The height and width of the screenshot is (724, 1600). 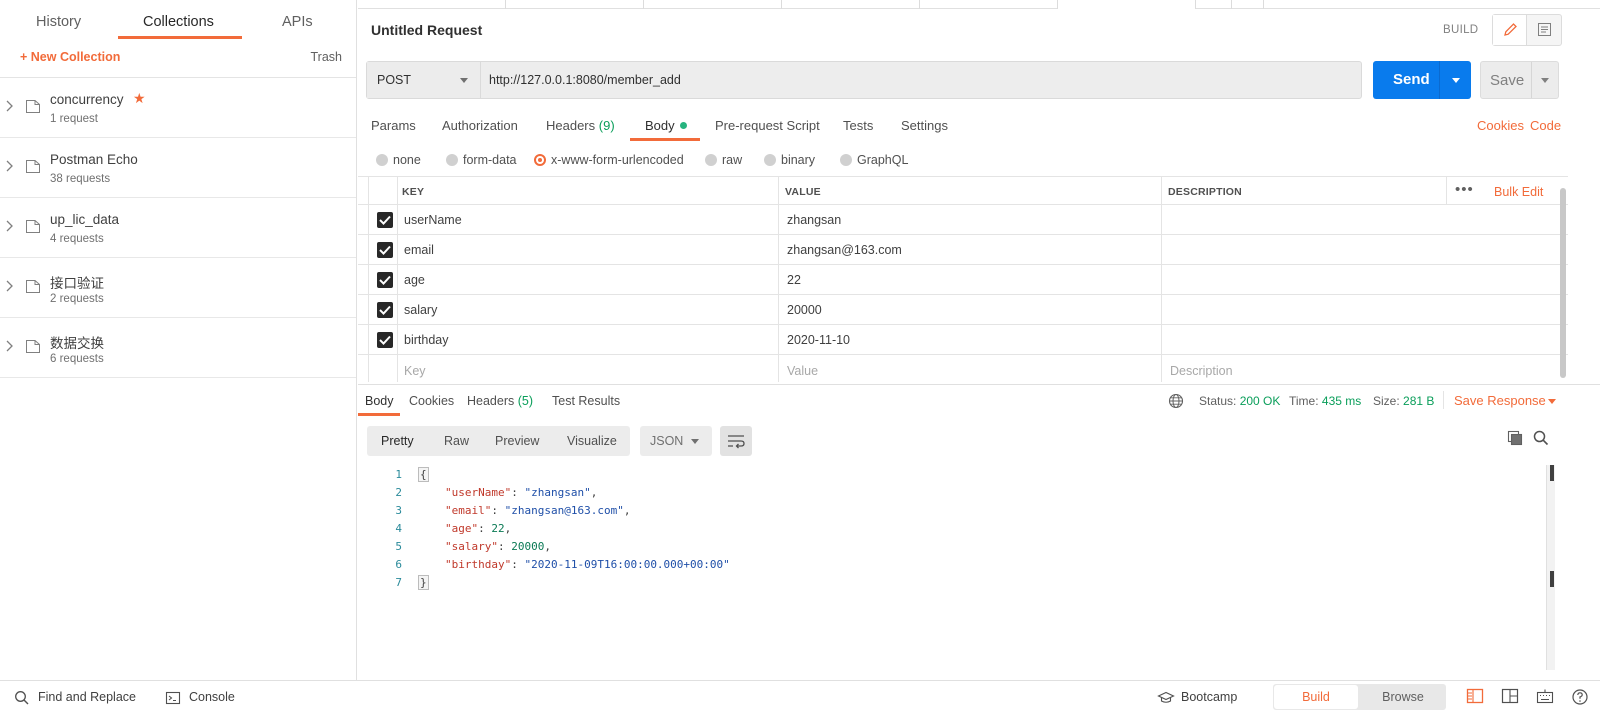 What do you see at coordinates (379, 401) in the screenshot?
I see `tab-response-body: Body` at bounding box center [379, 401].